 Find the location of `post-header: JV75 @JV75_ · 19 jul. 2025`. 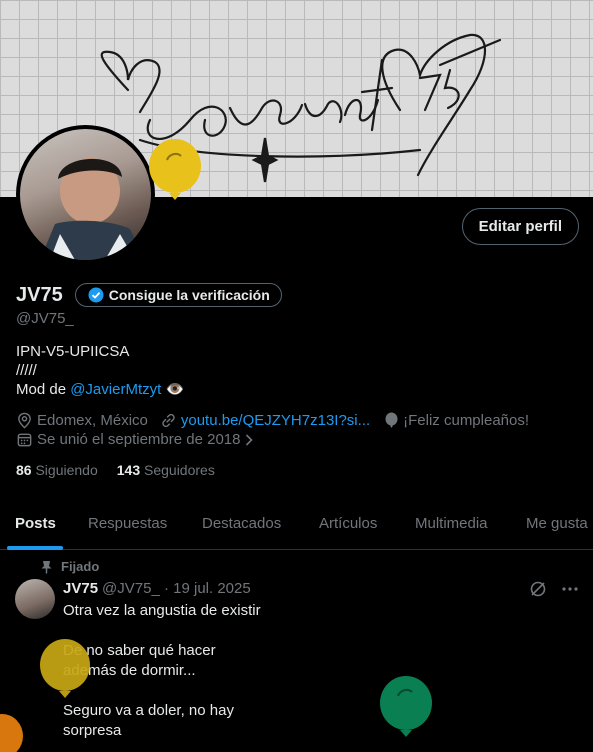

post-header: JV75 @JV75_ · 19 jul. 2025 is located at coordinates (157, 588).